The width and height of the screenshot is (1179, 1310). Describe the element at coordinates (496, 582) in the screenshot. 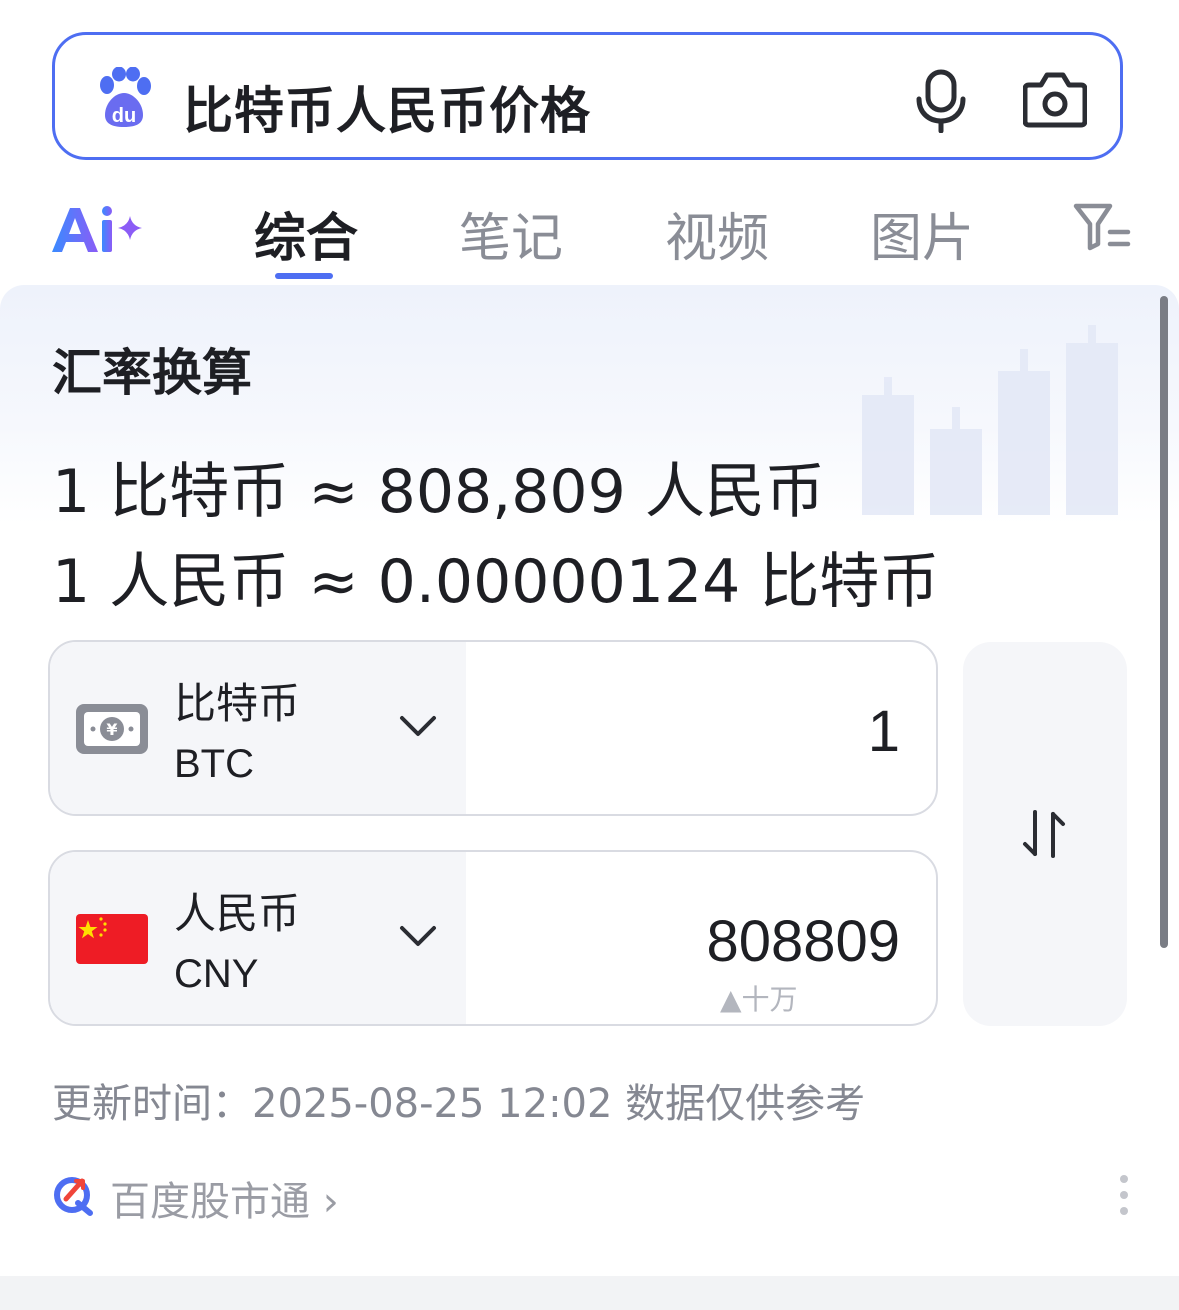

I see `rate-cny-to-btc: 1 人民币 ≈ 0.00000124 比特币` at that location.